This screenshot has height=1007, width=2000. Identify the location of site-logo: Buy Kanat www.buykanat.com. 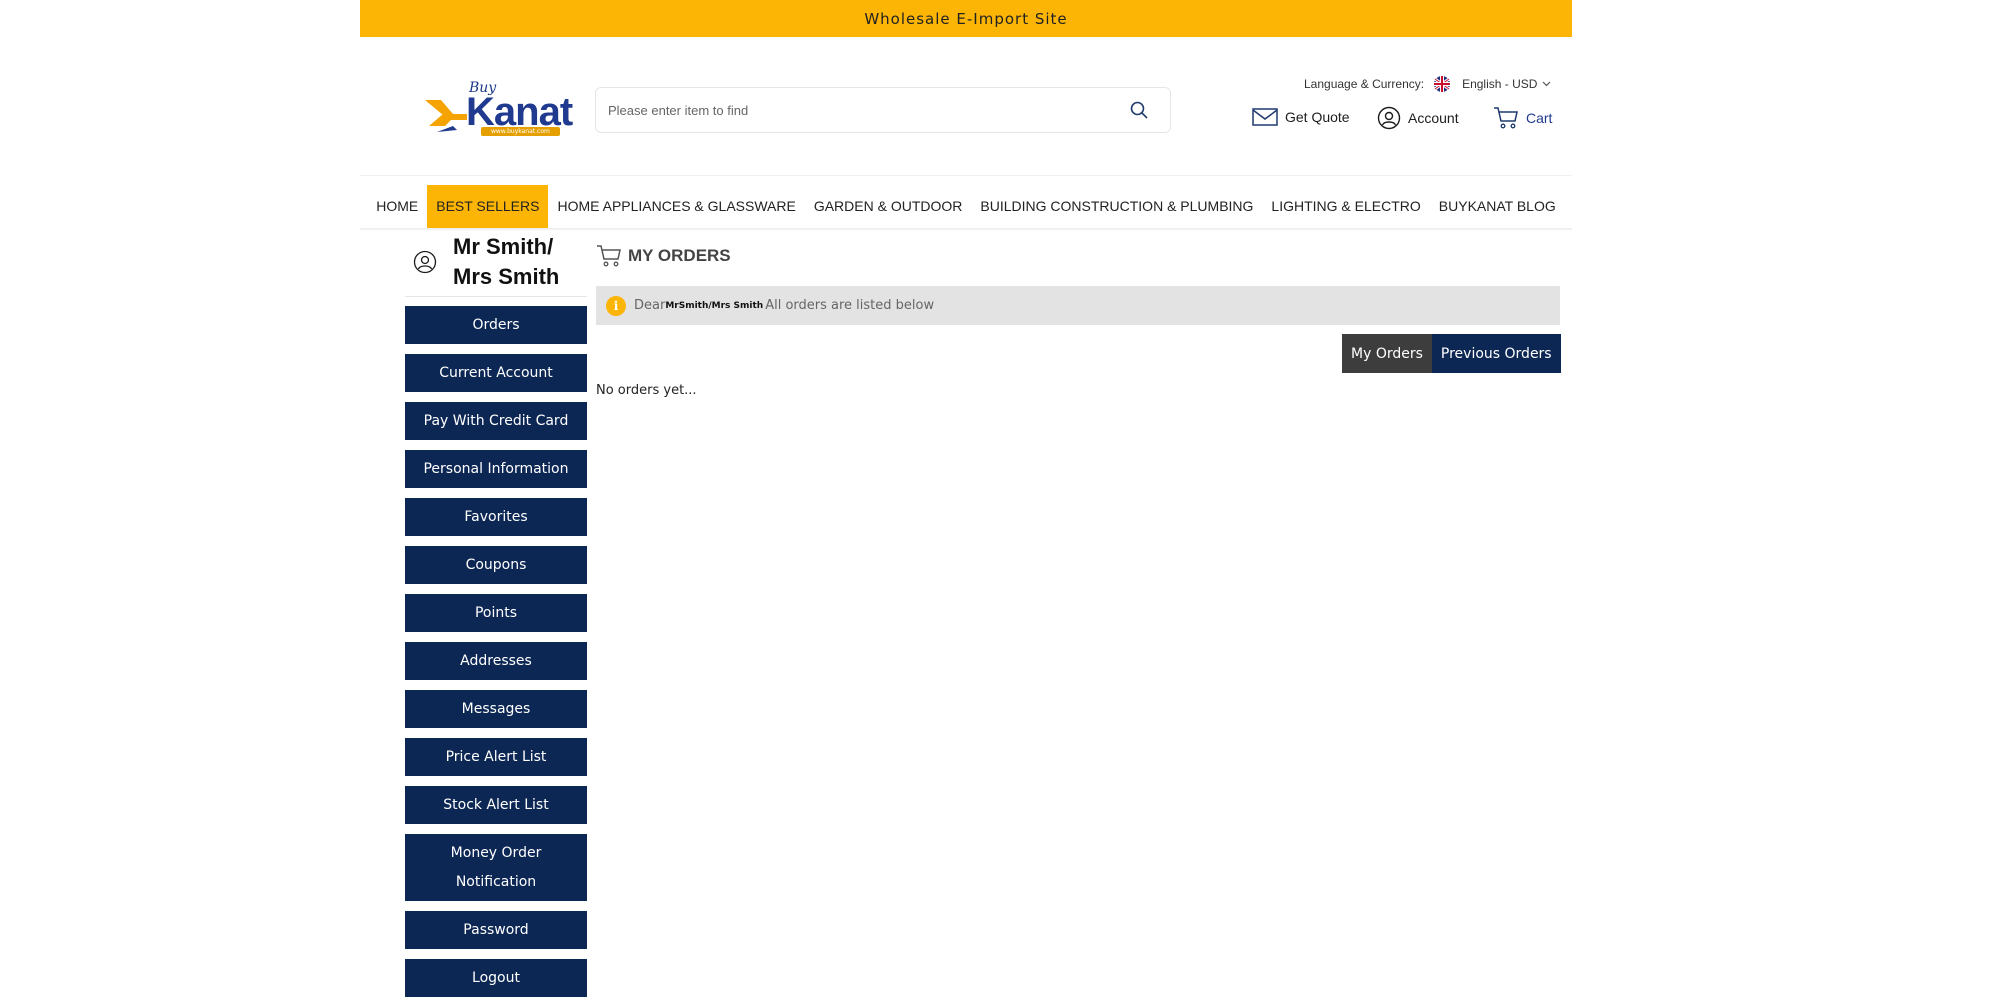
(498, 111).